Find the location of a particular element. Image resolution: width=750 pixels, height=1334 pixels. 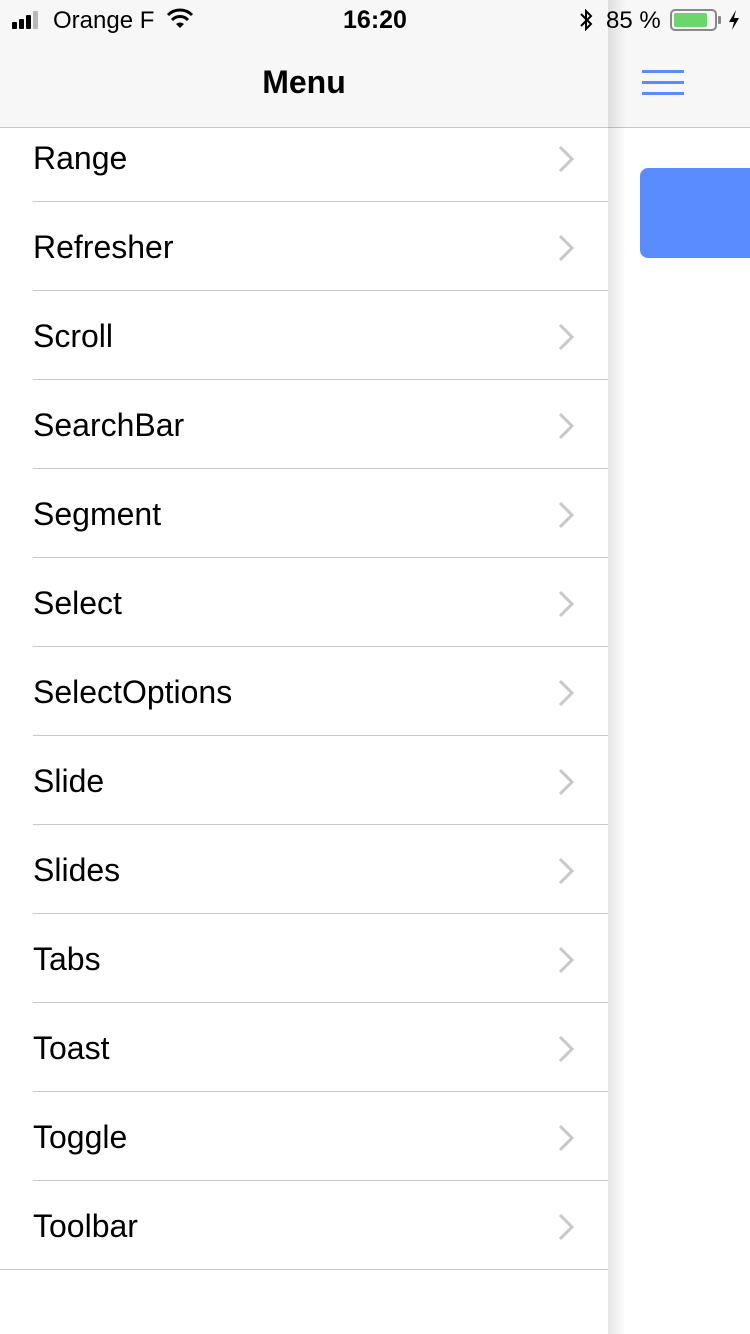

primary-button is located at coordinates (695, 213).